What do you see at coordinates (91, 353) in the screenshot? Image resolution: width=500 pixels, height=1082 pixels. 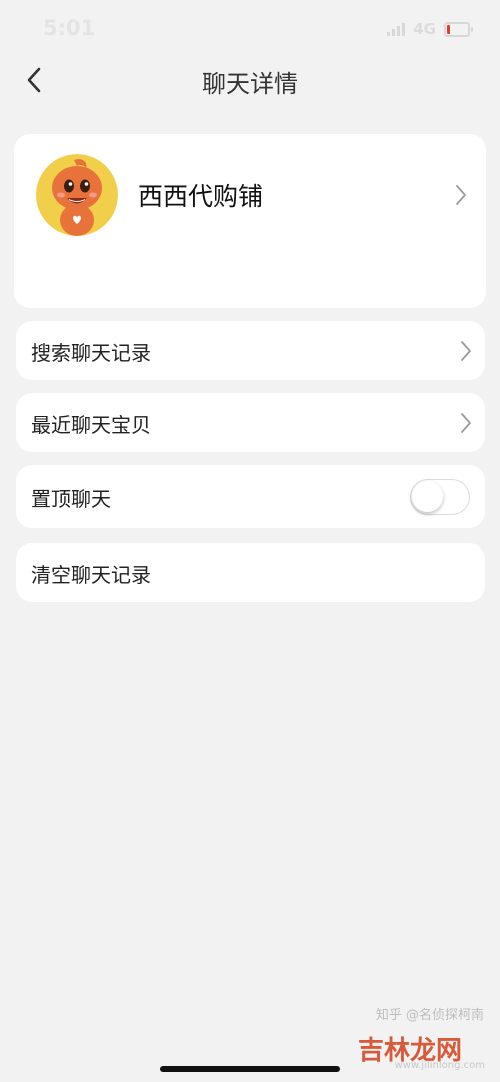 I see `search-chat-history-label: 搜索聊天记录` at bounding box center [91, 353].